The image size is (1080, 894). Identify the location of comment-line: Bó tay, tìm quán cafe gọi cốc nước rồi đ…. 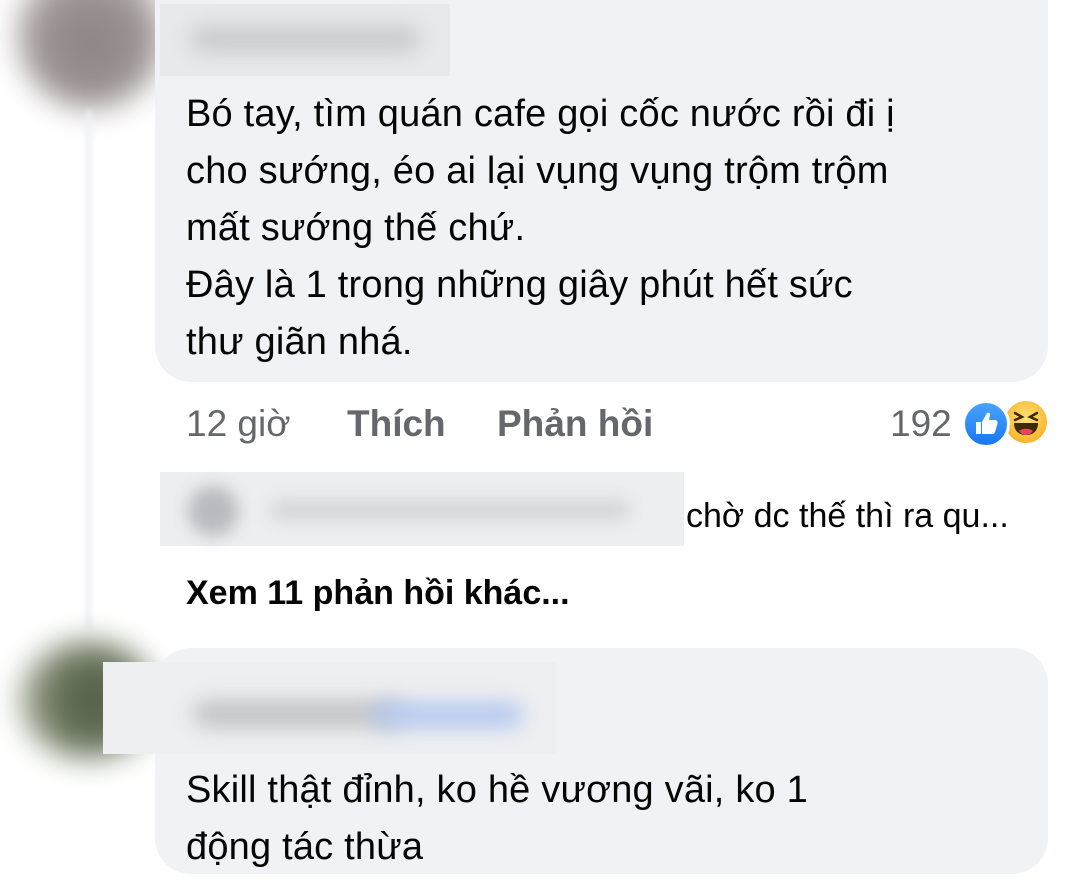
(540, 114).